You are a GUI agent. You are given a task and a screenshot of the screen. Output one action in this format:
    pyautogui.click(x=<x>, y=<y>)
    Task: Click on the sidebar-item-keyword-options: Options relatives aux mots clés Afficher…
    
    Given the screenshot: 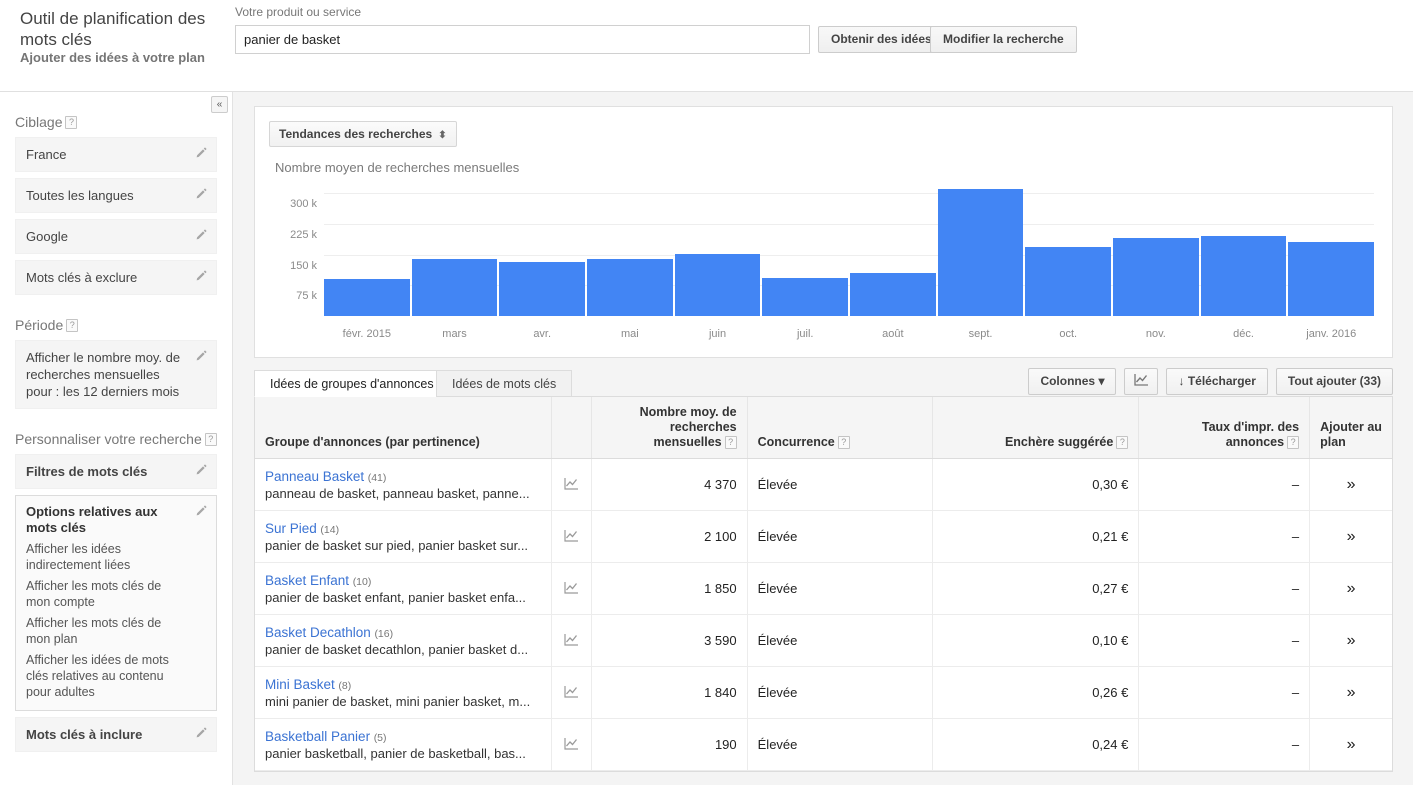 What is the action you would take?
    pyautogui.click(x=116, y=603)
    